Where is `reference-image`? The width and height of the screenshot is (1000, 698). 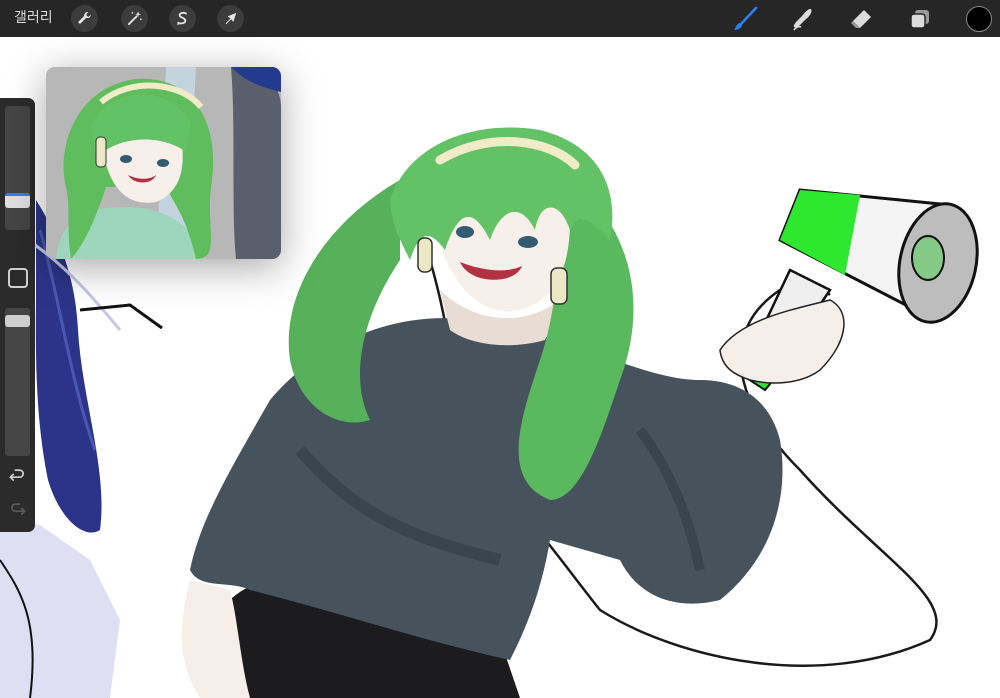
reference-image is located at coordinates (163, 163).